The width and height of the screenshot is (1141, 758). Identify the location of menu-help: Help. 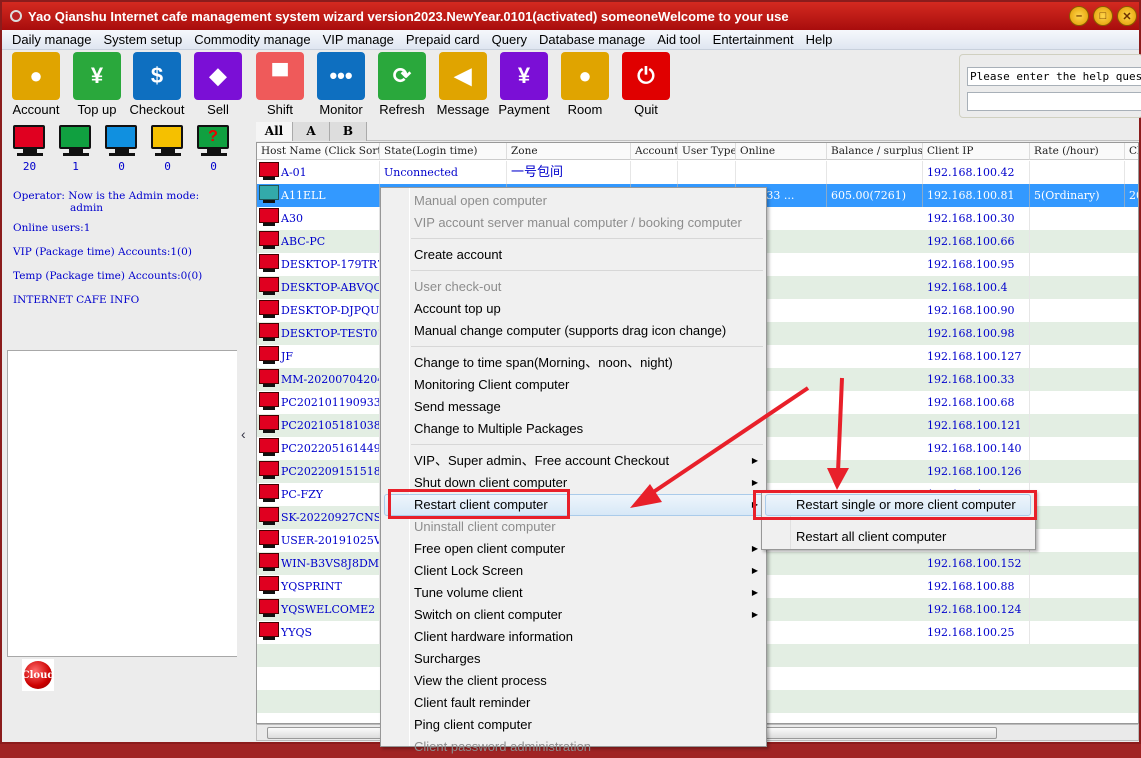
(819, 39).